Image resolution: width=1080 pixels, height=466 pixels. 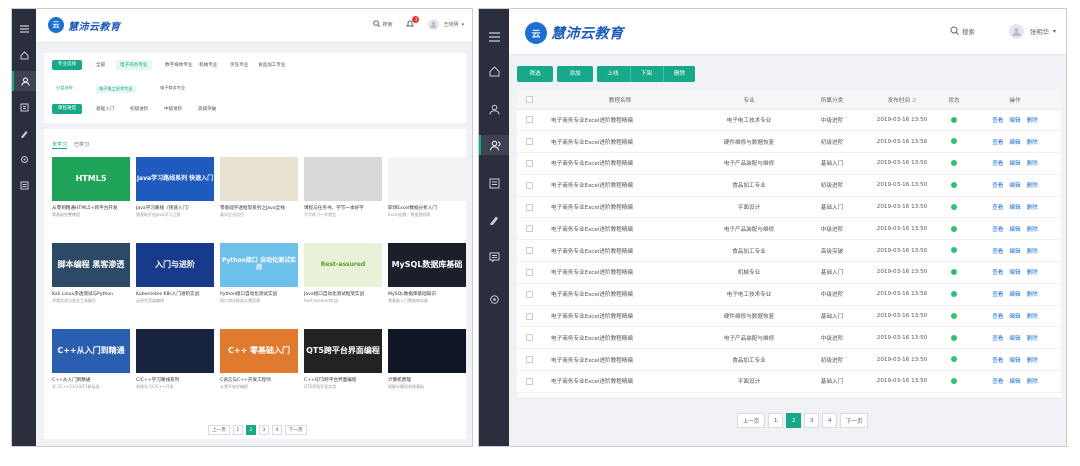 I want to click on course-card: 零基础学透框架系列之Java全栈 真实企业项目, so click(x=259, y=198).